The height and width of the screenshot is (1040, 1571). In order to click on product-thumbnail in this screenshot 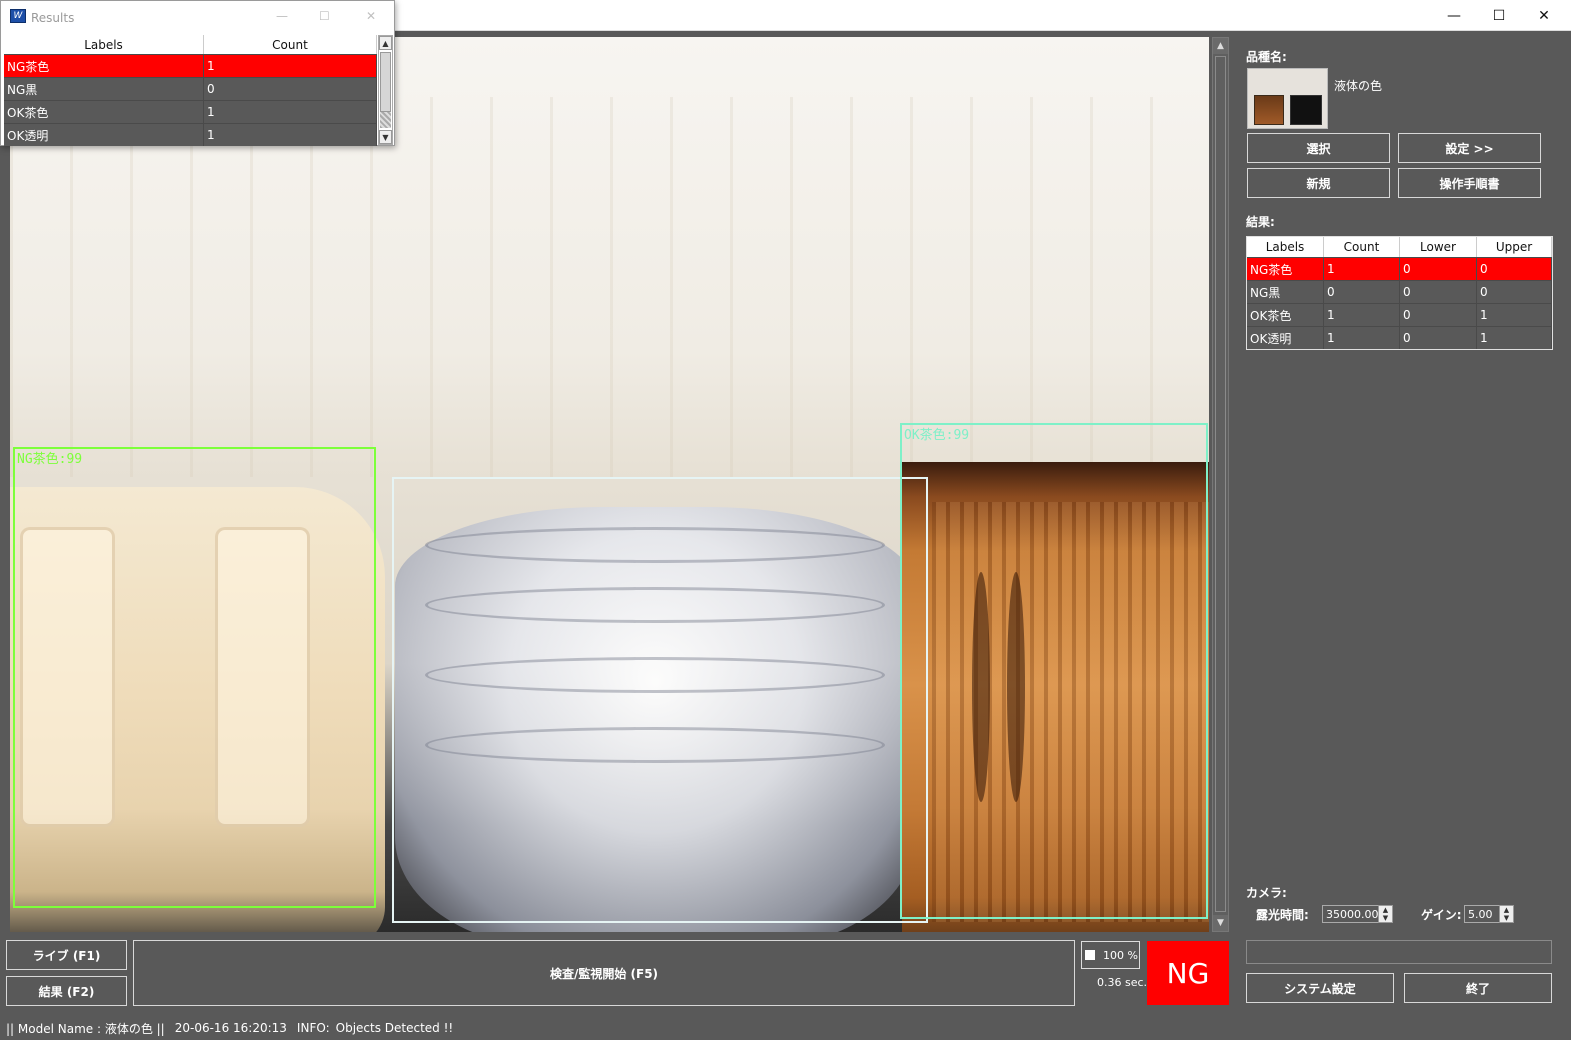, I will do `click(1287, 98)`.